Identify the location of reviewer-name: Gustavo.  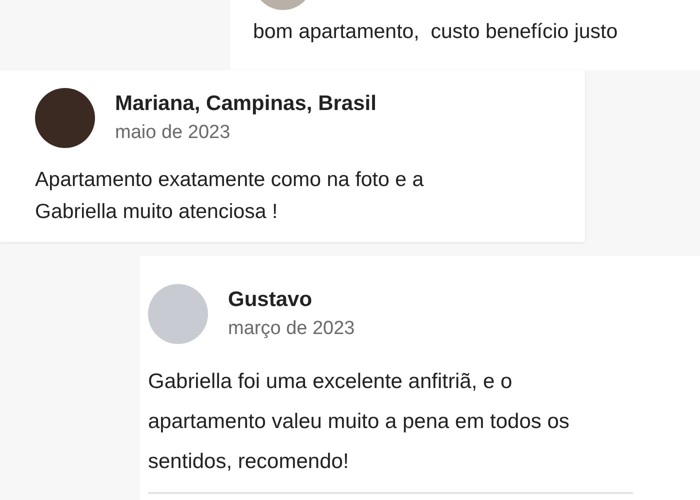
(271, 300).